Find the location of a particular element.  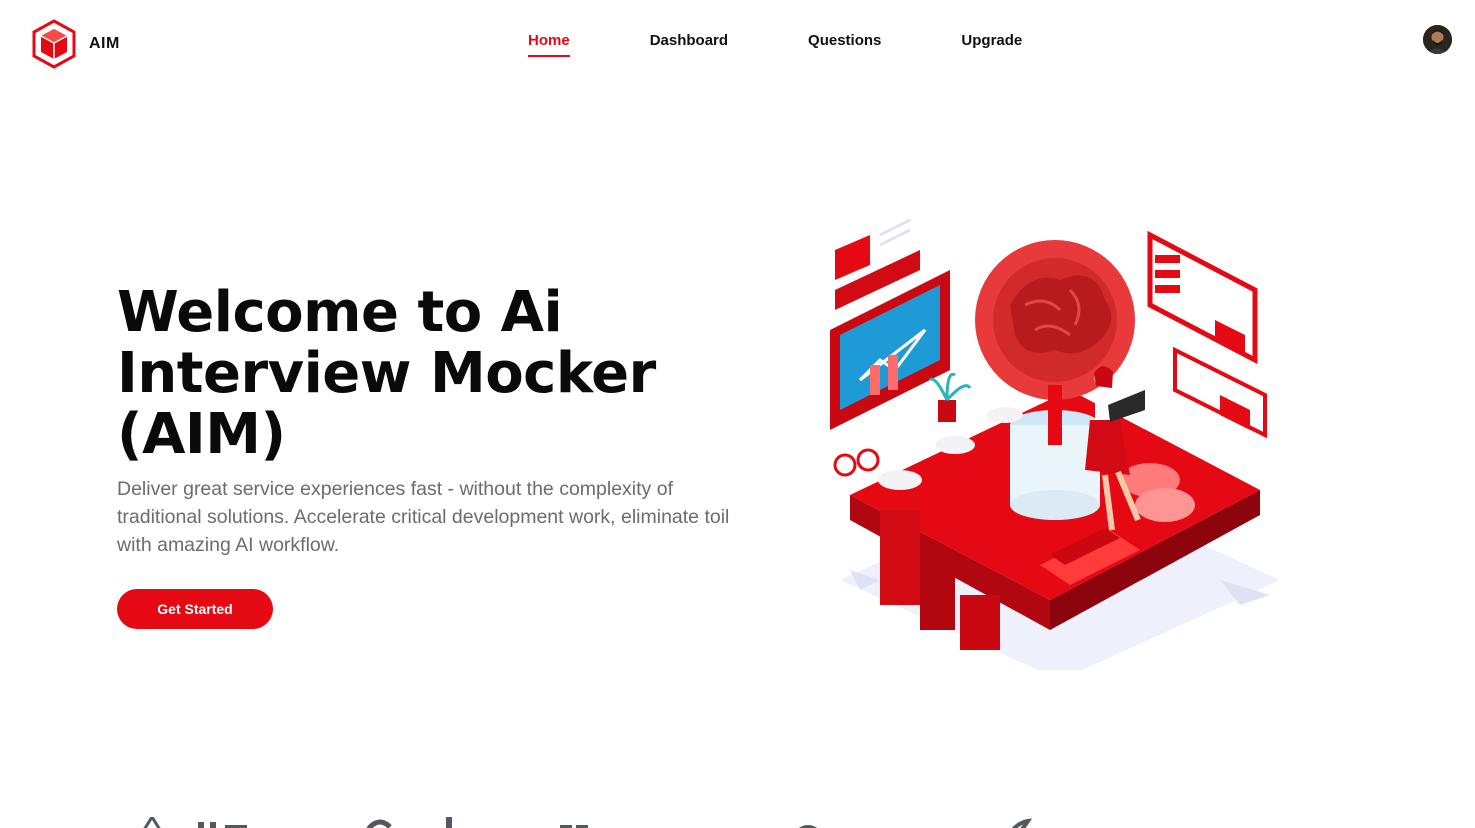

brand-name: AIM is located at coordinates (104, 43).